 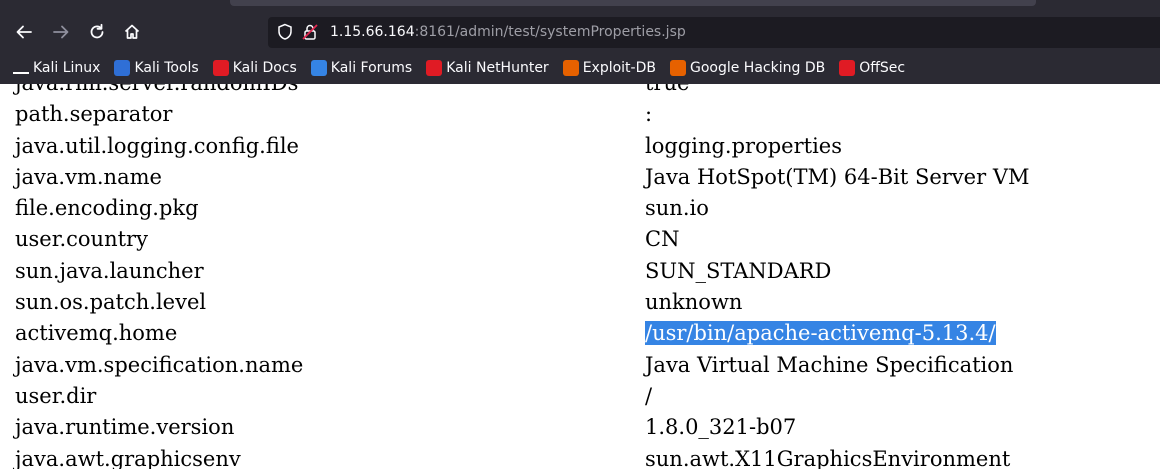 What do you see at coordinates (743, 145) in the screenshot?
I see `property-value-text: logging.properties` at bounding box center [743, 145].